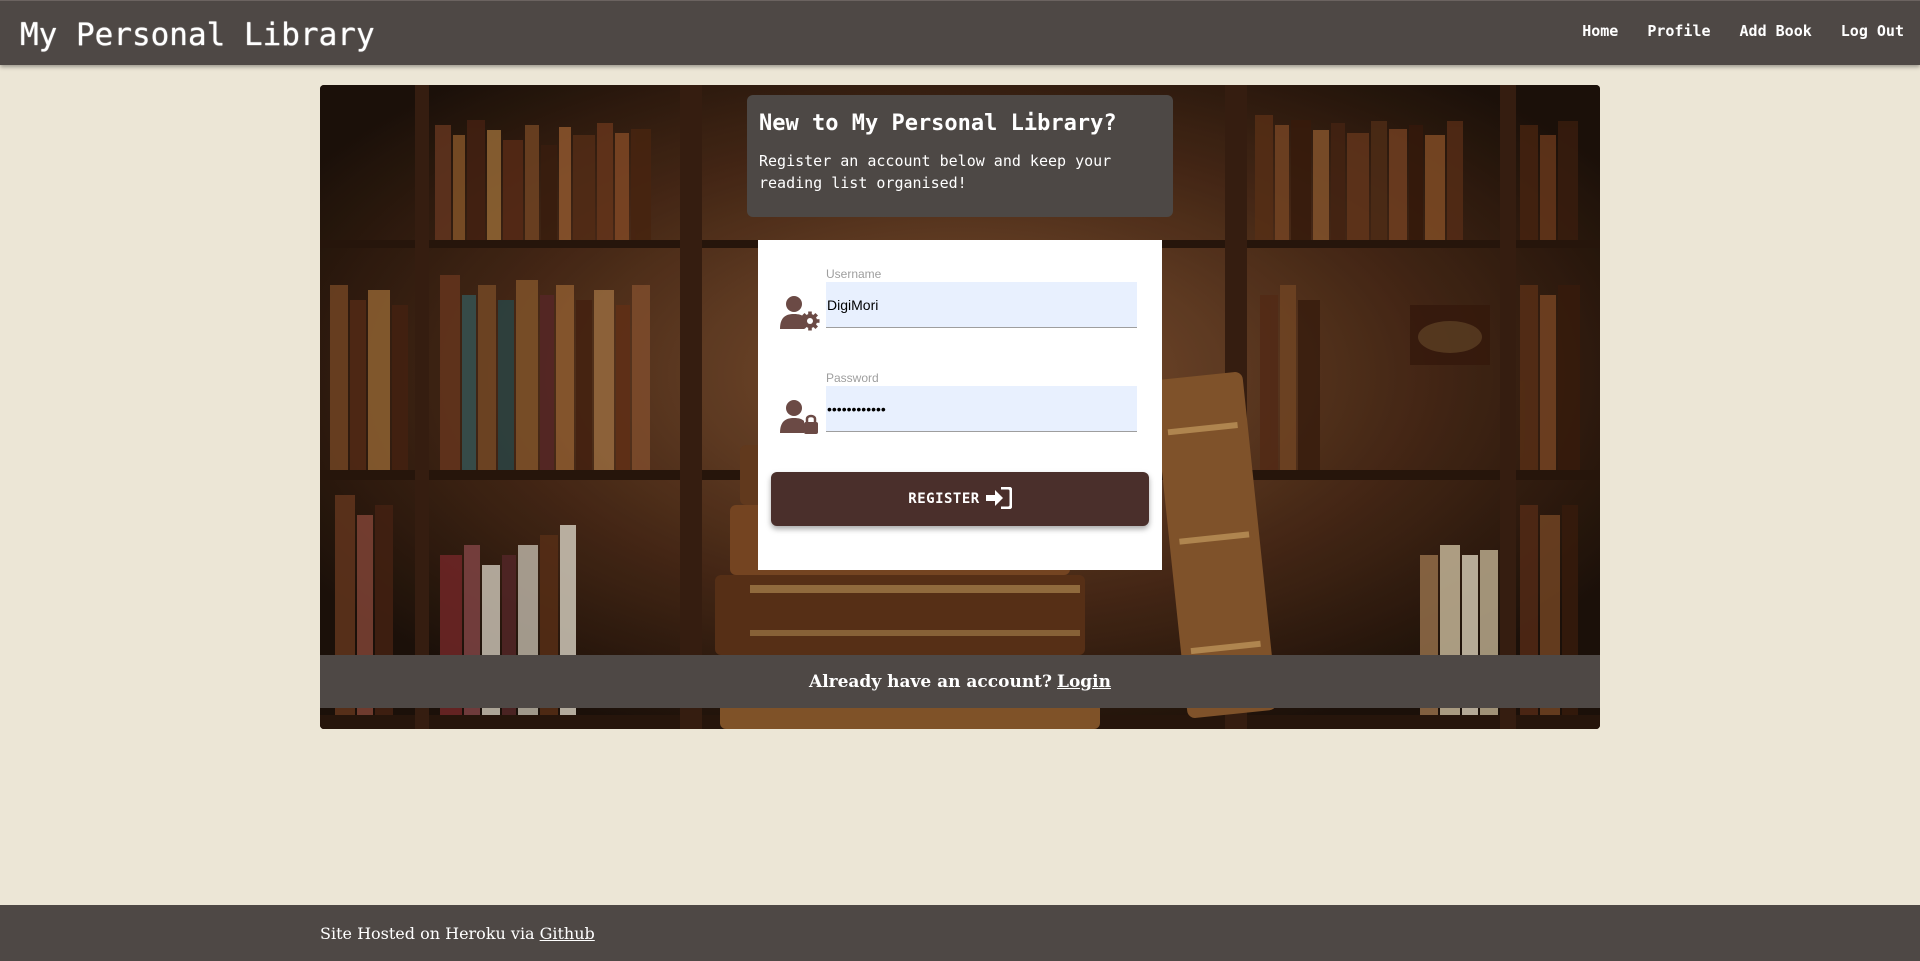  What do you see at coordinates (800, 417) in the screenshot?
I see `user-lock-icon` at bounding box center [800, 417].